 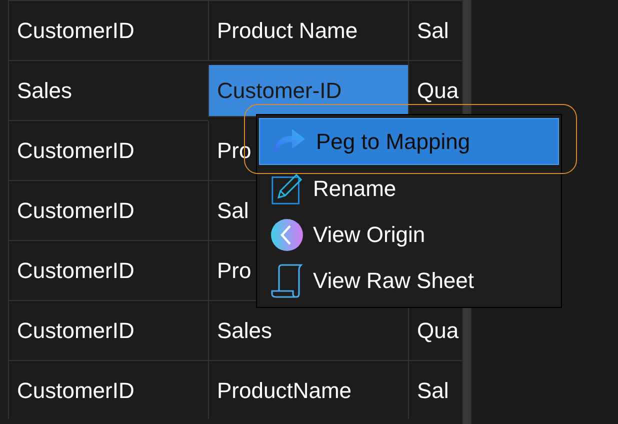 What do you see at coordinates (393, 141) in the screenshot?
I see `menu-item-label: Peg to Mapping` at bounding box center [393, 141].